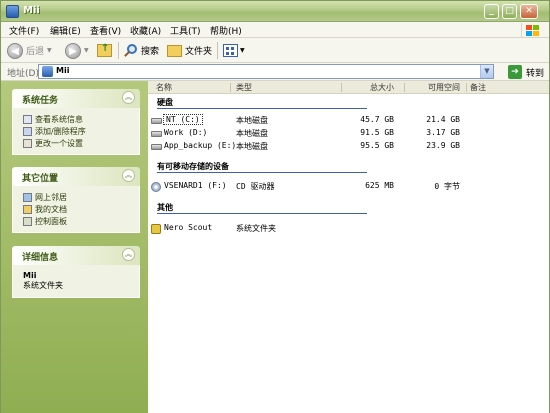 The image size is (550, 413). What do you see at coordinates (59, 143) in the screenshot?
I see `task-label: 更改一个设置` at bounding box center [59, 143].